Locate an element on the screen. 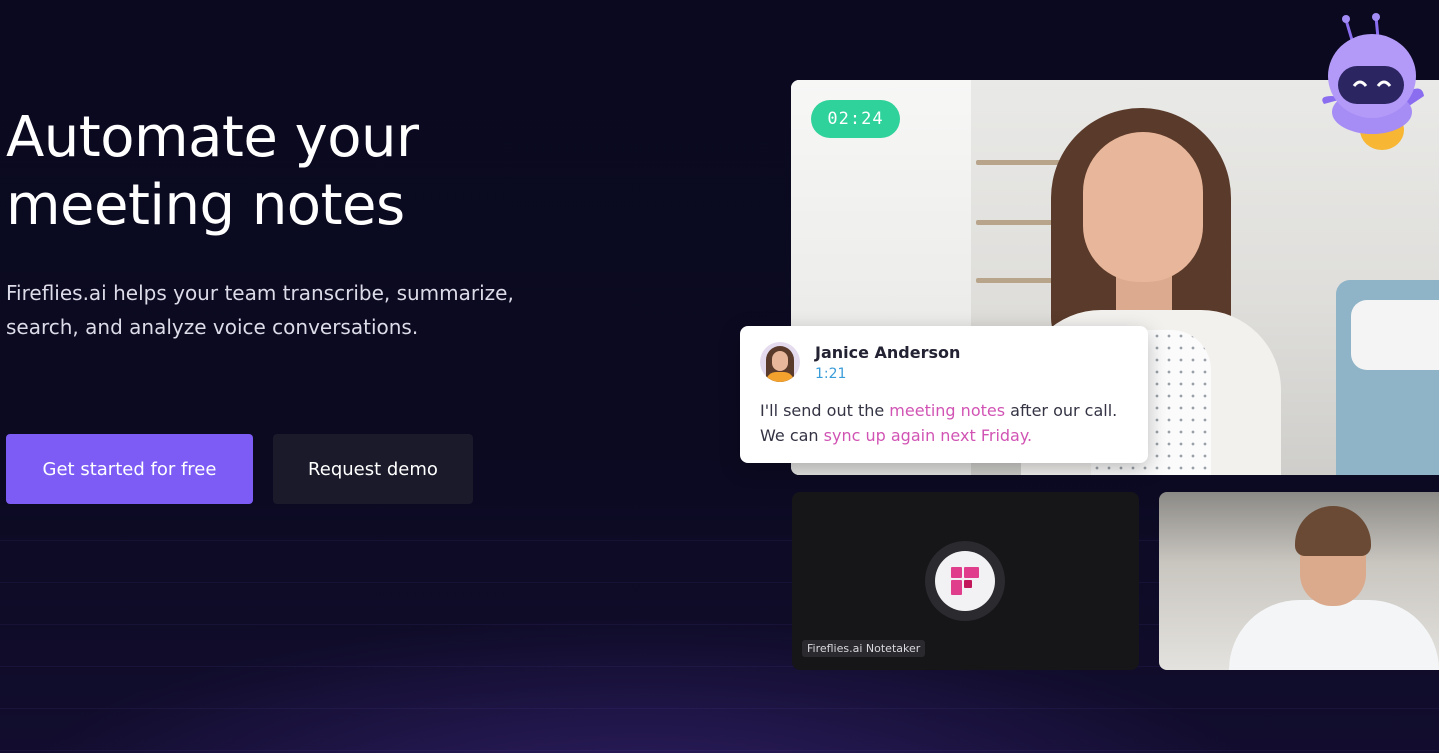 The width and height of the screenshot is (1439, 753). notetaker-video-tile: Fireflies.ai Notetaker is located at coordinates (965, 581).